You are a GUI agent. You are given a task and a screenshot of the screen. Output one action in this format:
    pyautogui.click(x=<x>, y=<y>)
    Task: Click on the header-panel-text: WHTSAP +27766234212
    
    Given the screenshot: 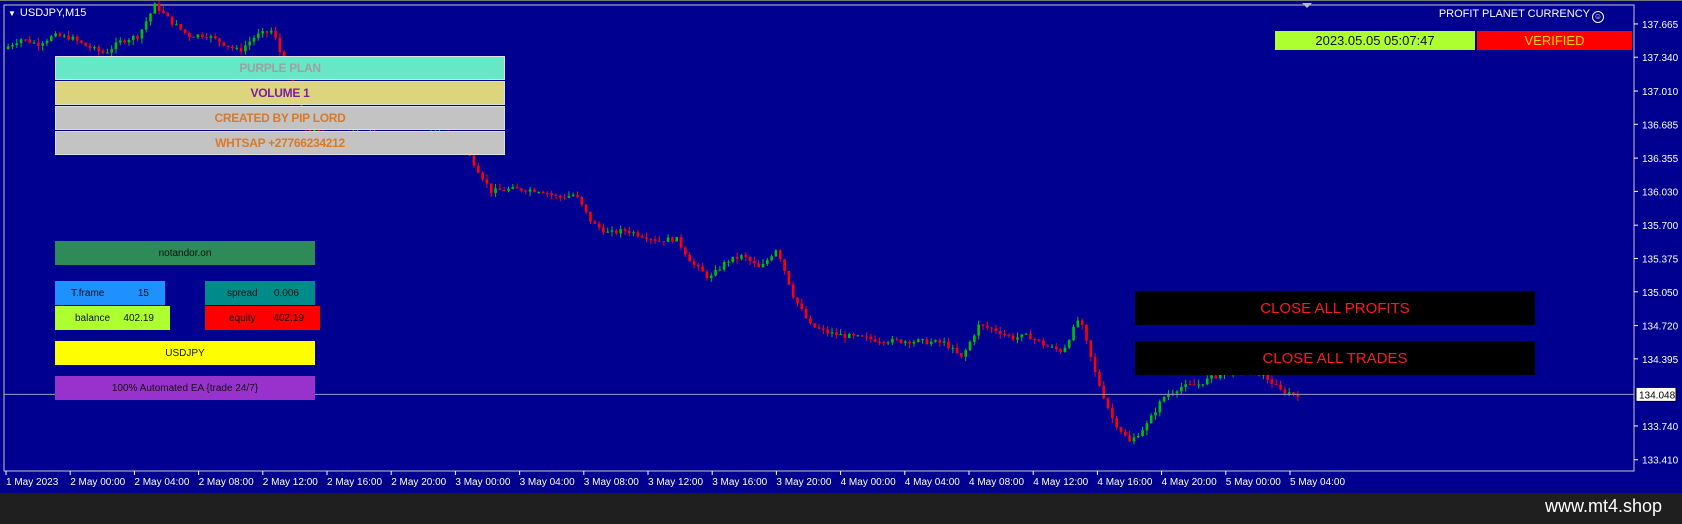 What is the action you would take?
    pyautogui.click(x=280, y=143)
    